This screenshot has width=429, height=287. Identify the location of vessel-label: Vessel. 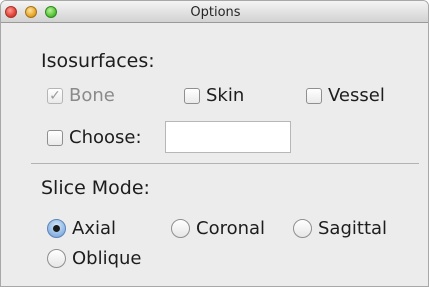
(356, 95).